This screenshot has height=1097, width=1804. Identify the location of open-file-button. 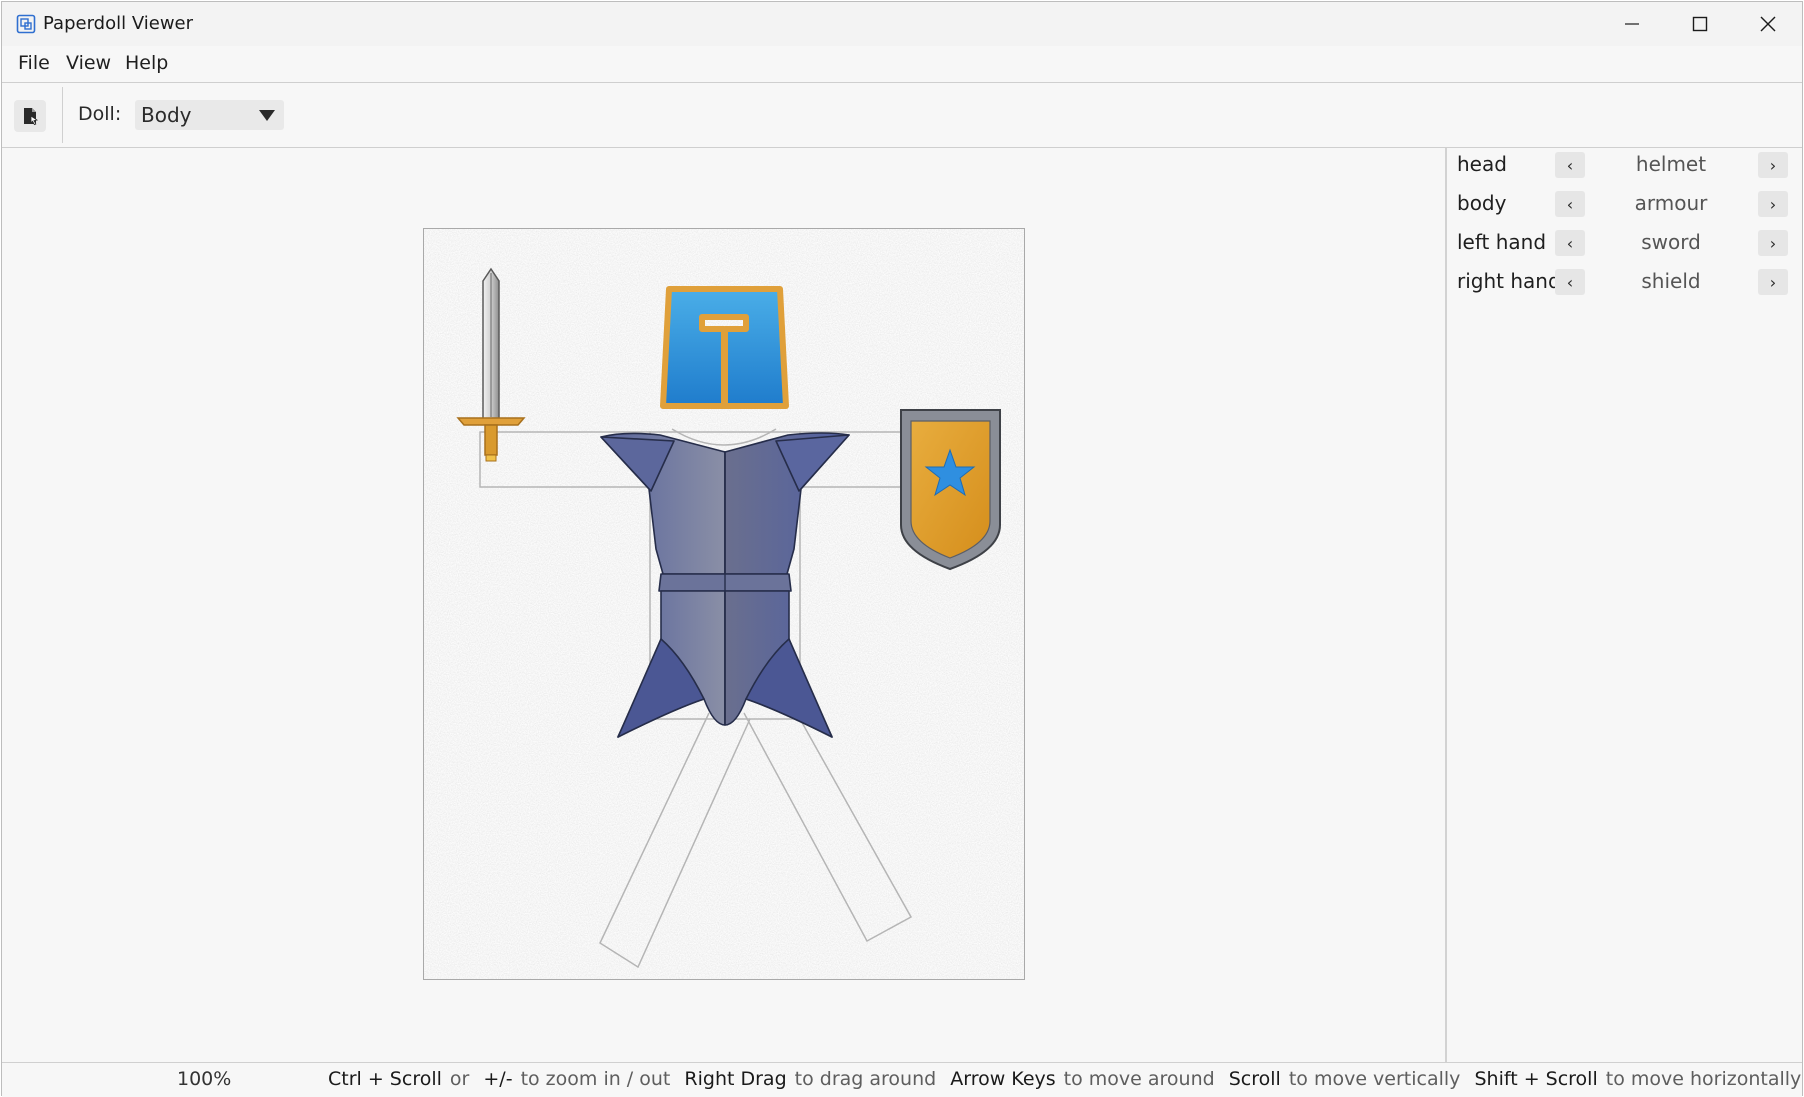
(30, 116).